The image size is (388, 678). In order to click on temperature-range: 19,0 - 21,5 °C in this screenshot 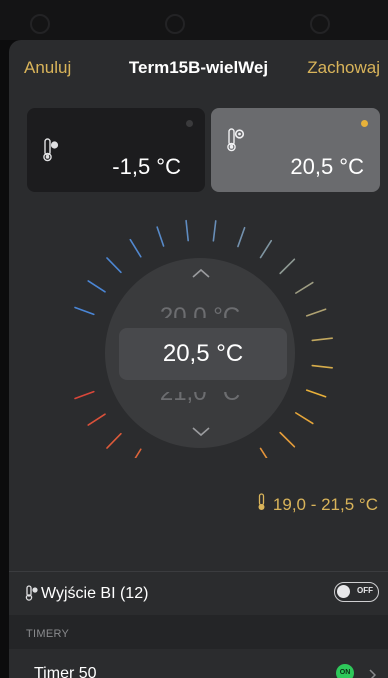, I will do `click(317, 504)`.